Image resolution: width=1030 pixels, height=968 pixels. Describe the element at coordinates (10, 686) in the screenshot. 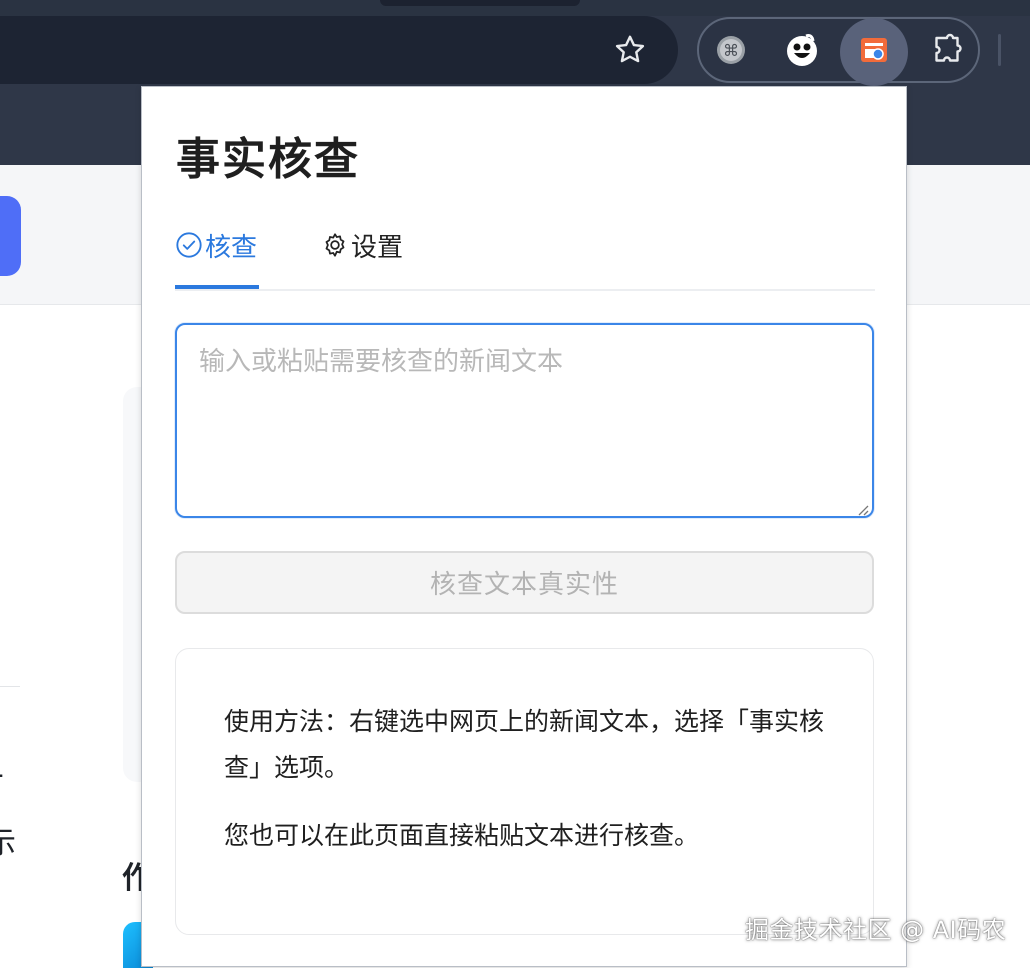

I see `page-divider` at that location.